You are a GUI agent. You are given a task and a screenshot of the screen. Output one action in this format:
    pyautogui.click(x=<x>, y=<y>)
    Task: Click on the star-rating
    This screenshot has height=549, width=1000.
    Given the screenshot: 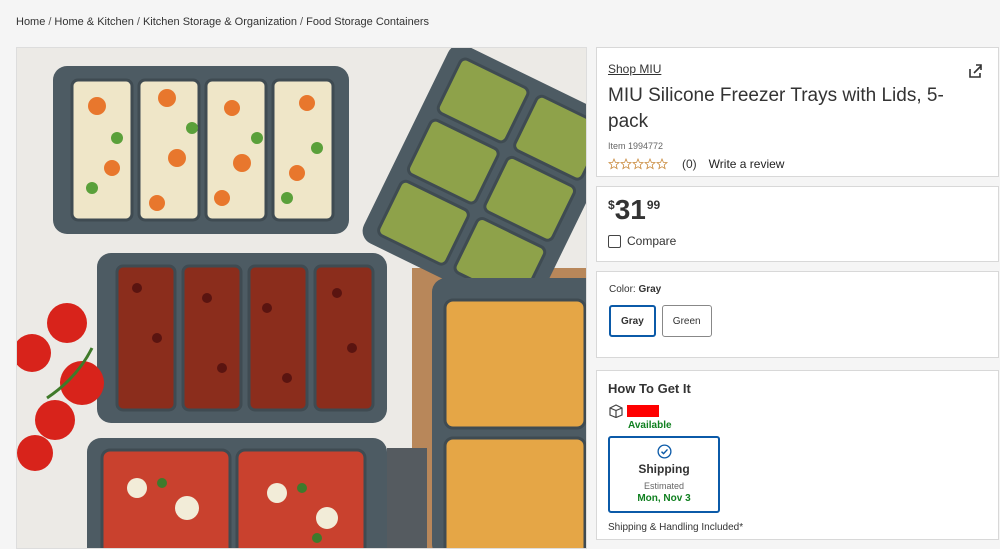 What is the action you would take?
    pyautogui.click(x=638, y=164)
    